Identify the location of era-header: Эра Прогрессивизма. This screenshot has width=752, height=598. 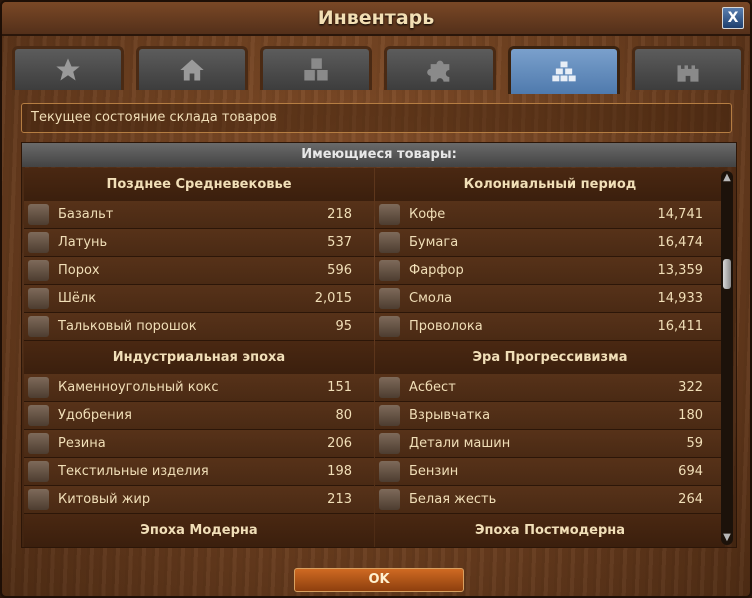
(550, 357).